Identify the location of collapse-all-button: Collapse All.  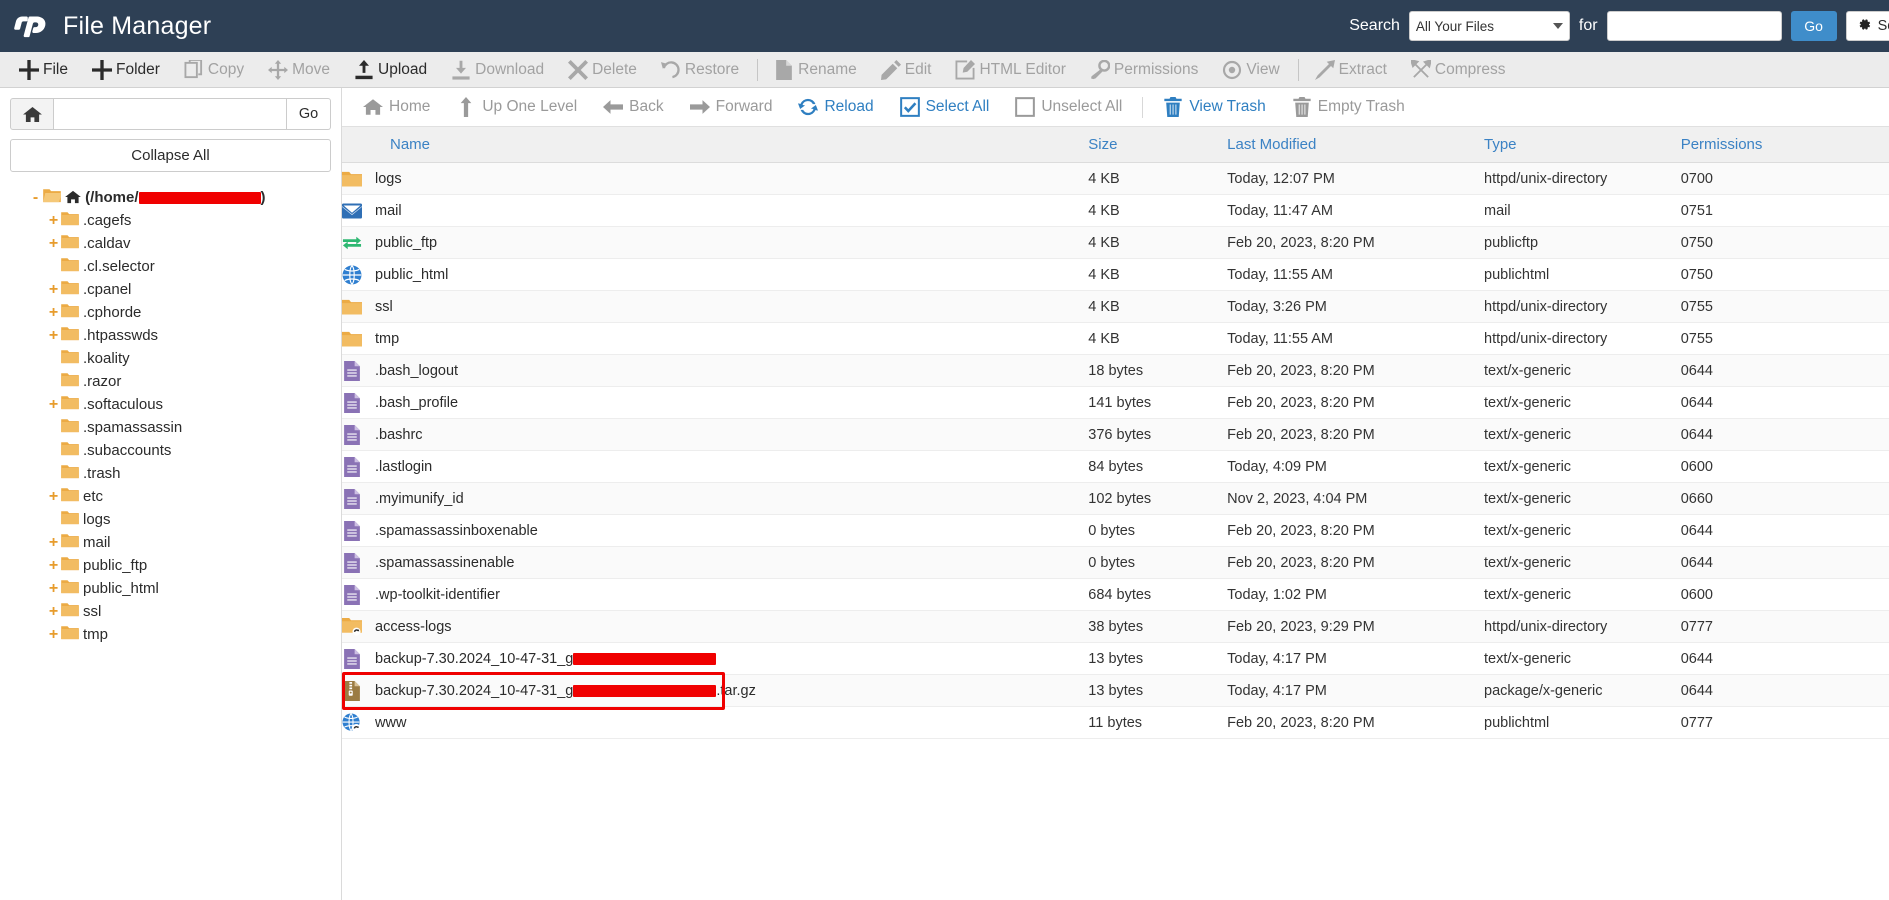
(170, 155).